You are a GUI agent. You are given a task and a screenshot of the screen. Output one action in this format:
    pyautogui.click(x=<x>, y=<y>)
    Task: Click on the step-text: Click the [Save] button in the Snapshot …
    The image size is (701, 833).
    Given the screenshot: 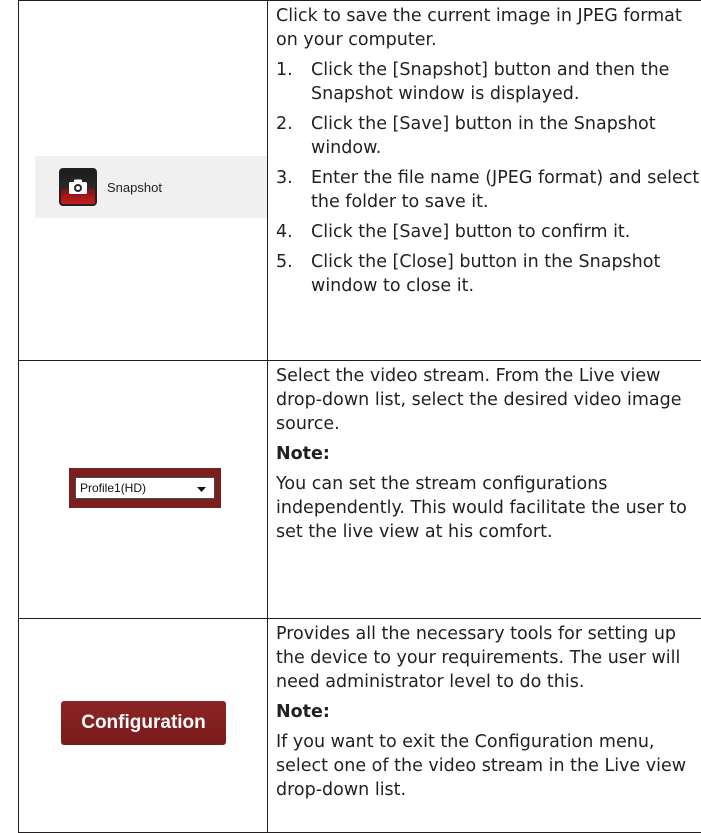 What is the action you would take?
    pyautogui.click(x=483, y=136)
    